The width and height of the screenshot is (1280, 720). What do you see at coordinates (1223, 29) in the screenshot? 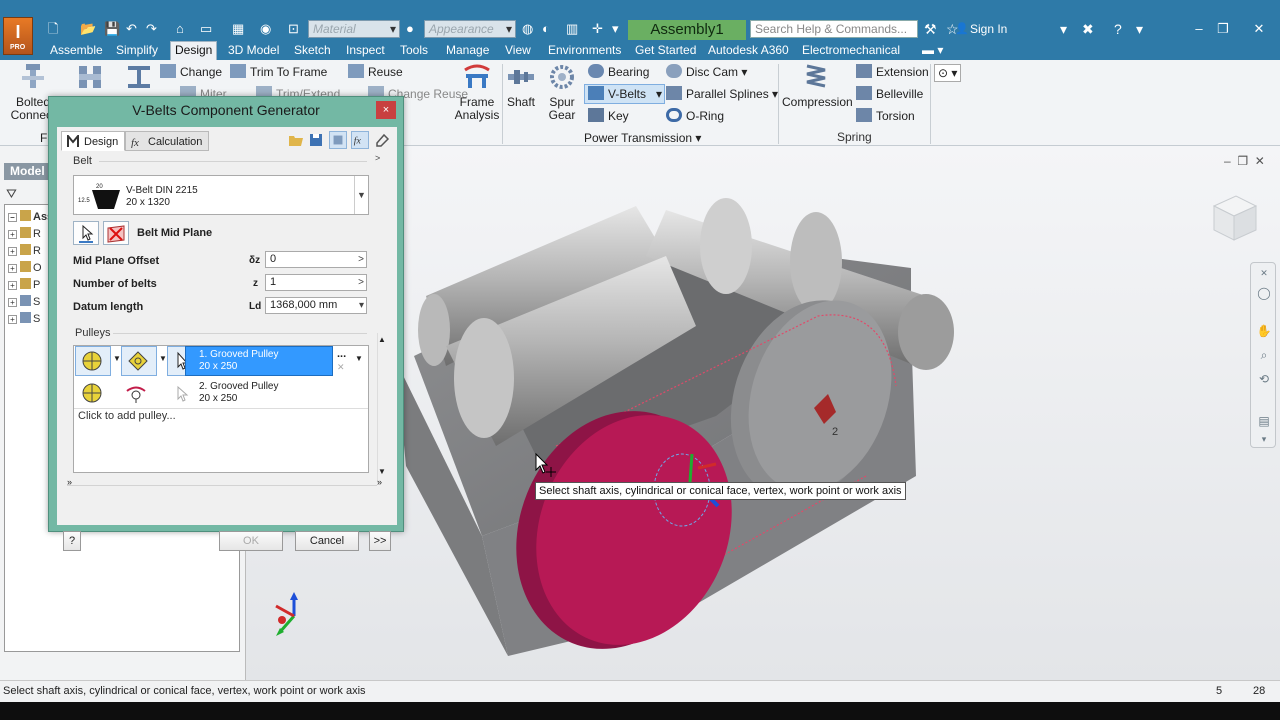
I see `restore-icon: ❐` at bounding box center [1223, 29].